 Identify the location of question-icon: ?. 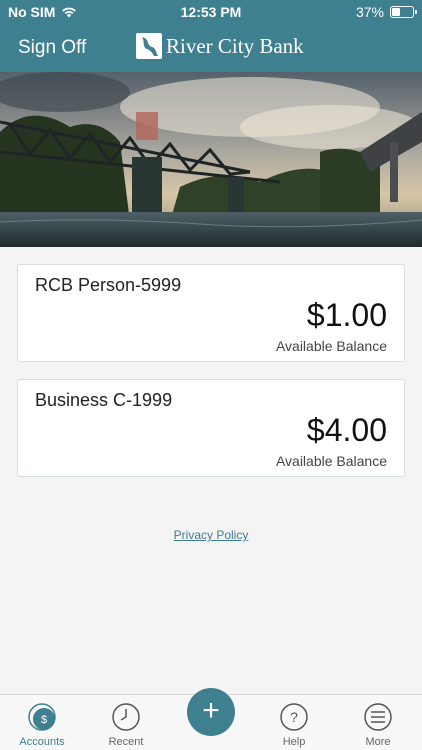
(294, 717).